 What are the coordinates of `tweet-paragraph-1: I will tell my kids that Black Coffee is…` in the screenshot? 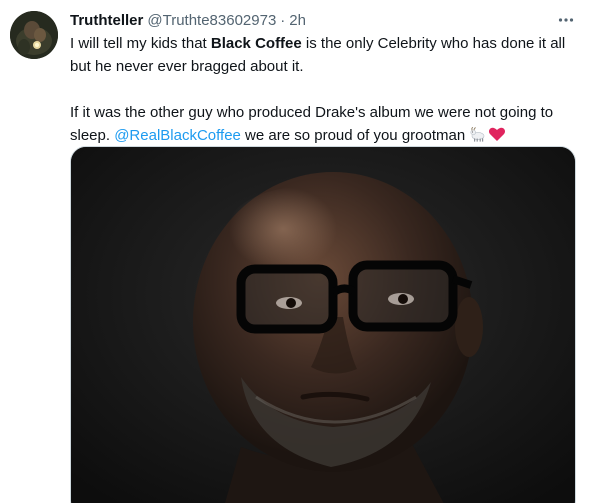 It's located at (320, 55).